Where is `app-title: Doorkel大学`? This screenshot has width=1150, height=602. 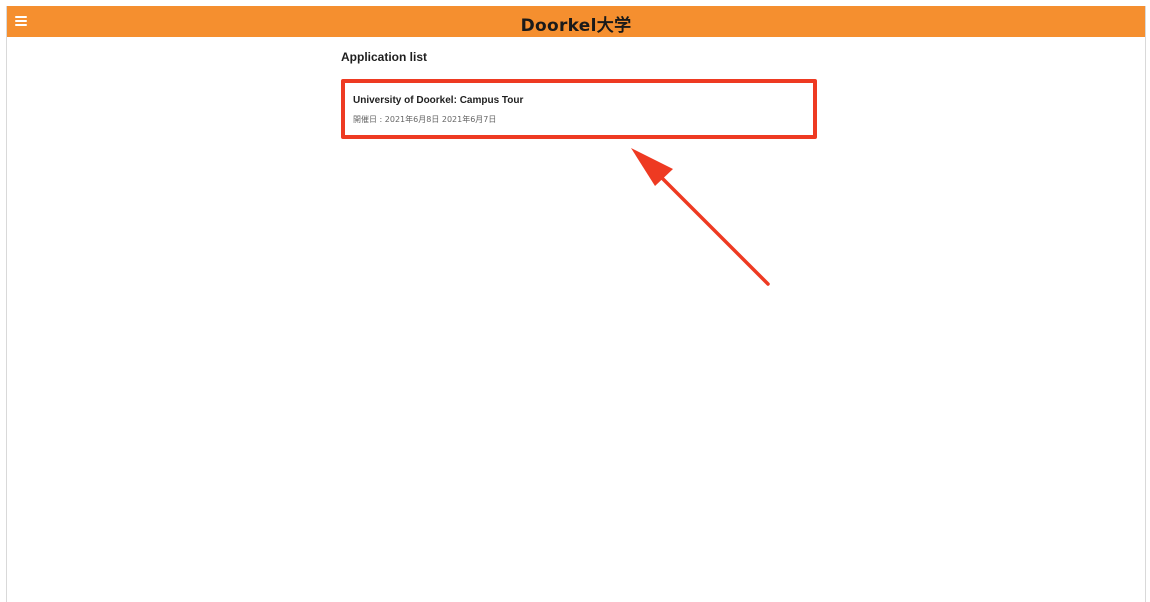 app-title: Doorkel大学 is located at coordinates (576, 26).